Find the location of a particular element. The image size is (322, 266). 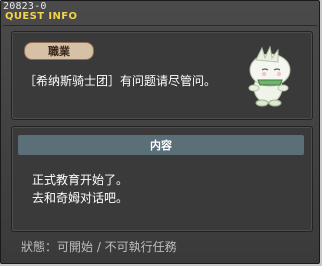

npc-dialogue: ［希纳斯骑士团］有问题请尽管问。 is located at coordinates (120, 81).